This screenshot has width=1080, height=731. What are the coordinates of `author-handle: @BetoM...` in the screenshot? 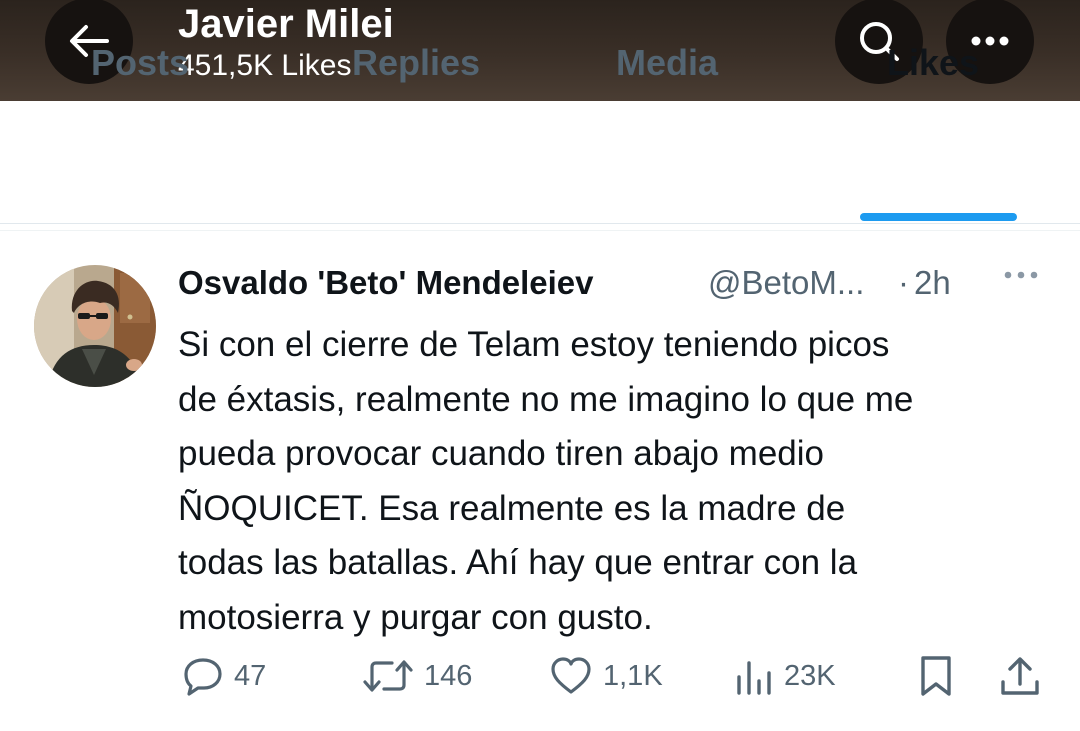 It's located at (786, 283).